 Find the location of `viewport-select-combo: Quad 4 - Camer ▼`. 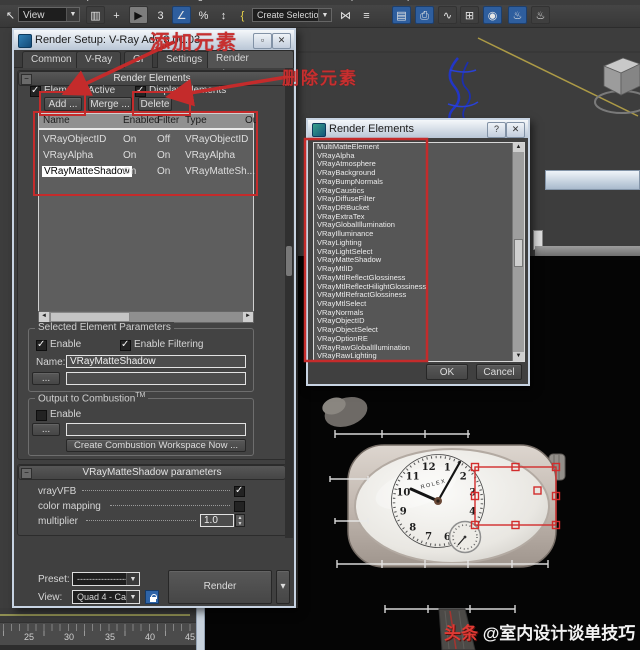

viewport-select-combo: Quad 4 - Camer ▼ is located at coordinates (106, 597).